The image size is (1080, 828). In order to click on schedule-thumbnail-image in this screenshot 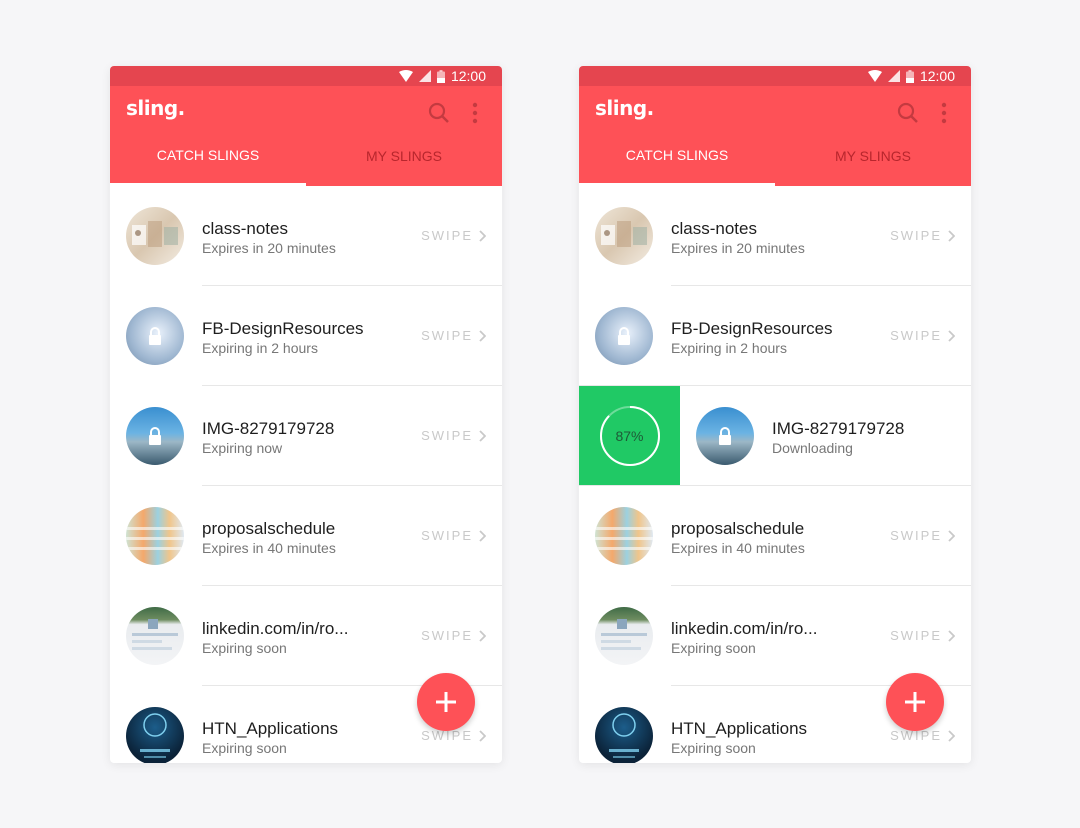, I will do `click(155, 538)`.